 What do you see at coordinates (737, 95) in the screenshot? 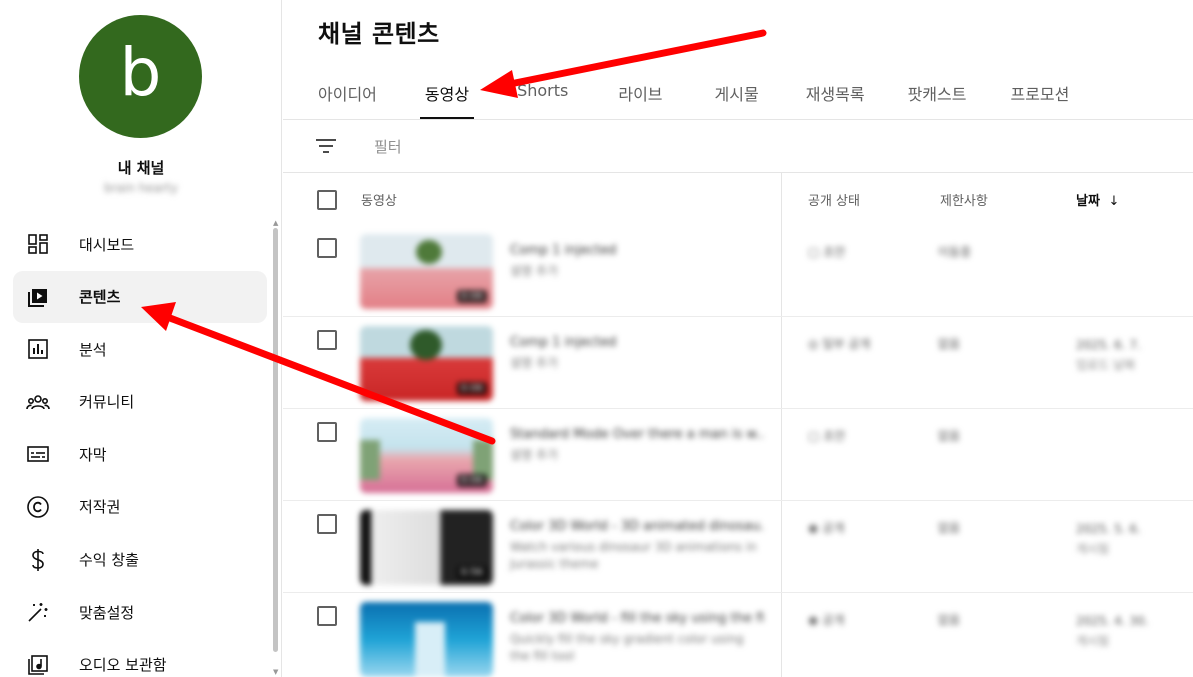
I see `tab-posts: 게시물` at bounding box center [737, 95].